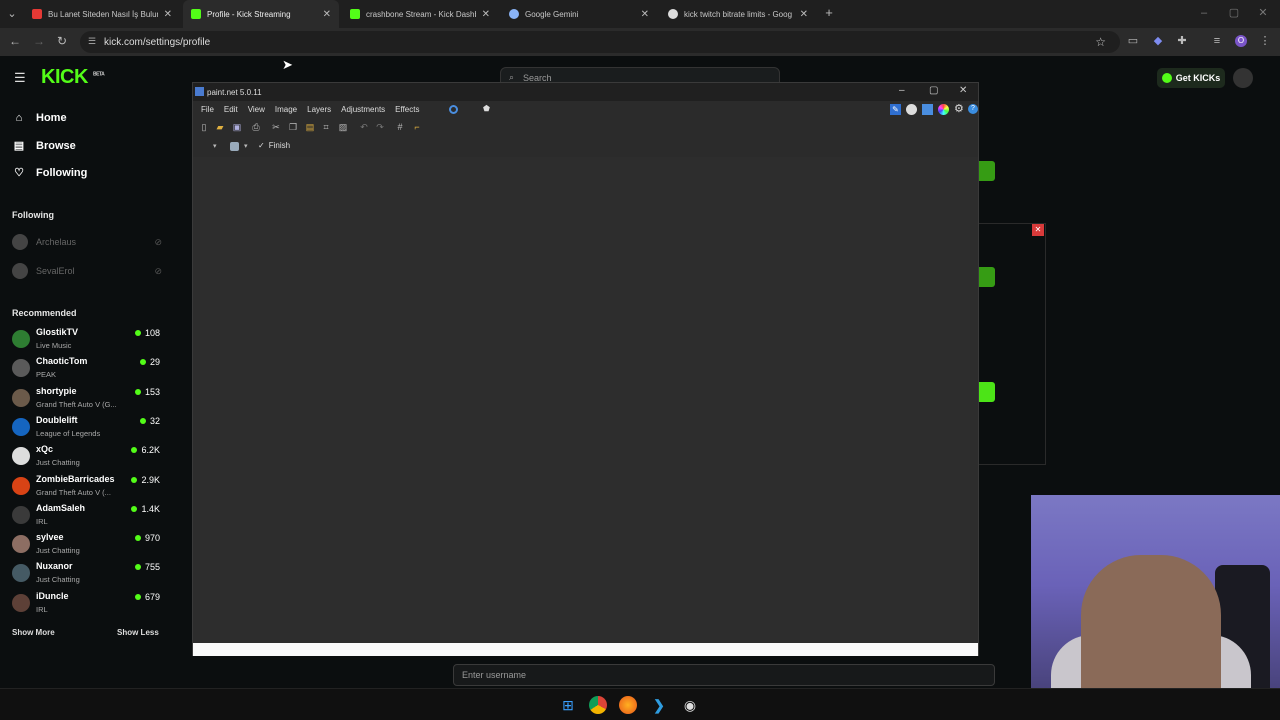 This screenshot has width=1280, height=720. I want to click on profile-avatar-icon: O, so click(1241, 41).